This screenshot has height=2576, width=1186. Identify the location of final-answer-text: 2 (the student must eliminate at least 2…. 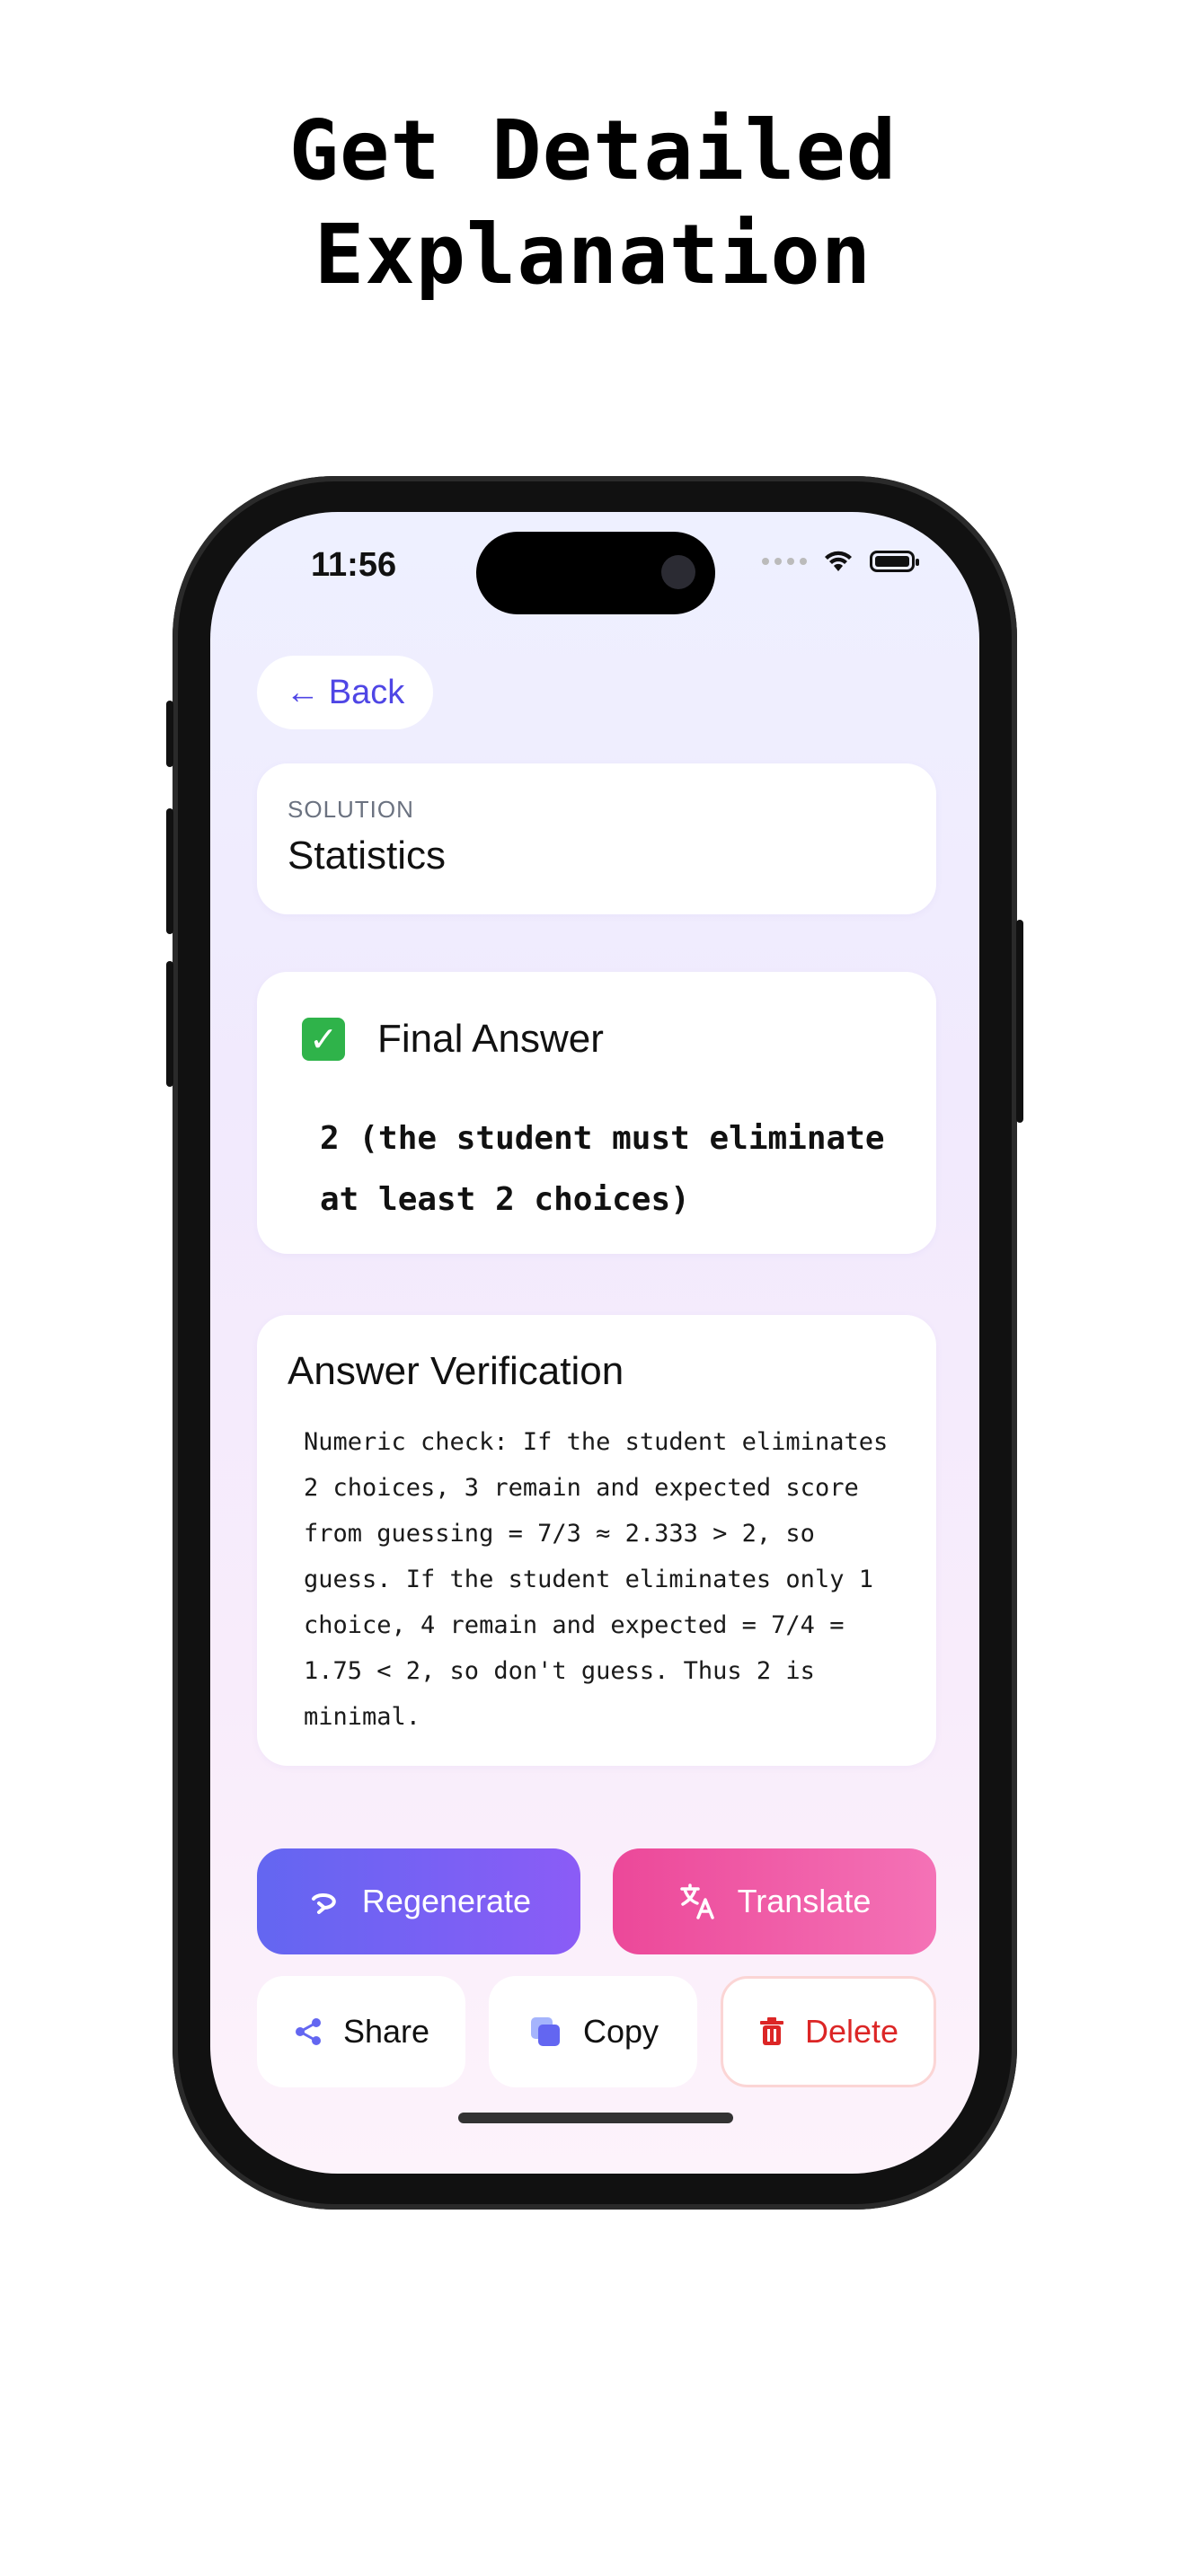
(602, 1169).